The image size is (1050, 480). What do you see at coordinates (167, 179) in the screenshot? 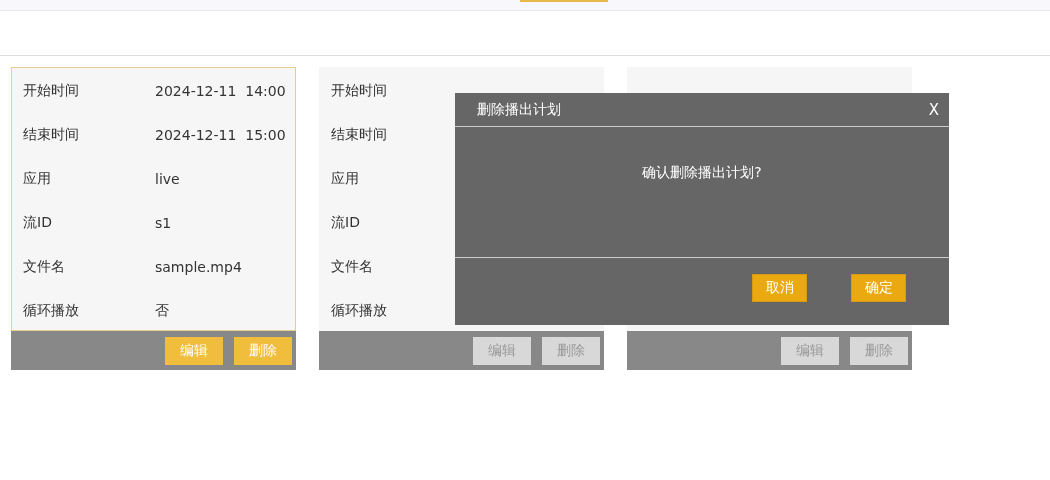
I see `field-value: live` at bounding box center [167, 179].